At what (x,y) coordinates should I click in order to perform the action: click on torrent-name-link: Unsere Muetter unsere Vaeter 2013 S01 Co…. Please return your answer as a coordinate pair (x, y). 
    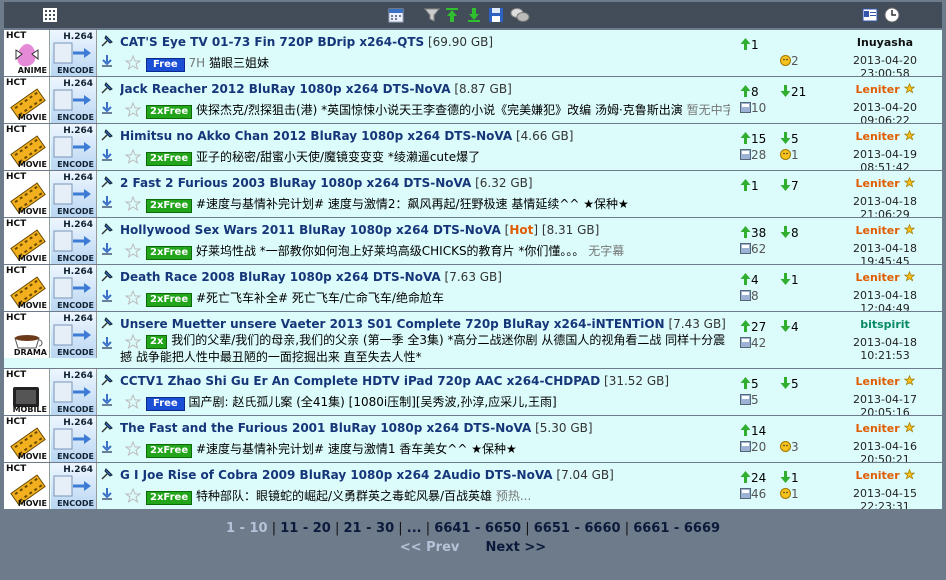
    Looking at the image, I should click on (392, 324).